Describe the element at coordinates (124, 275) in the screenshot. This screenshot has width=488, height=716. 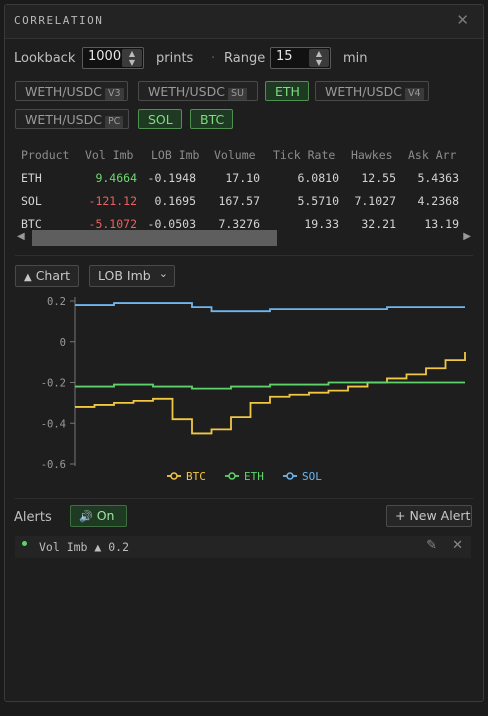
I see `metric-select-value: LOB Imb` at that location.